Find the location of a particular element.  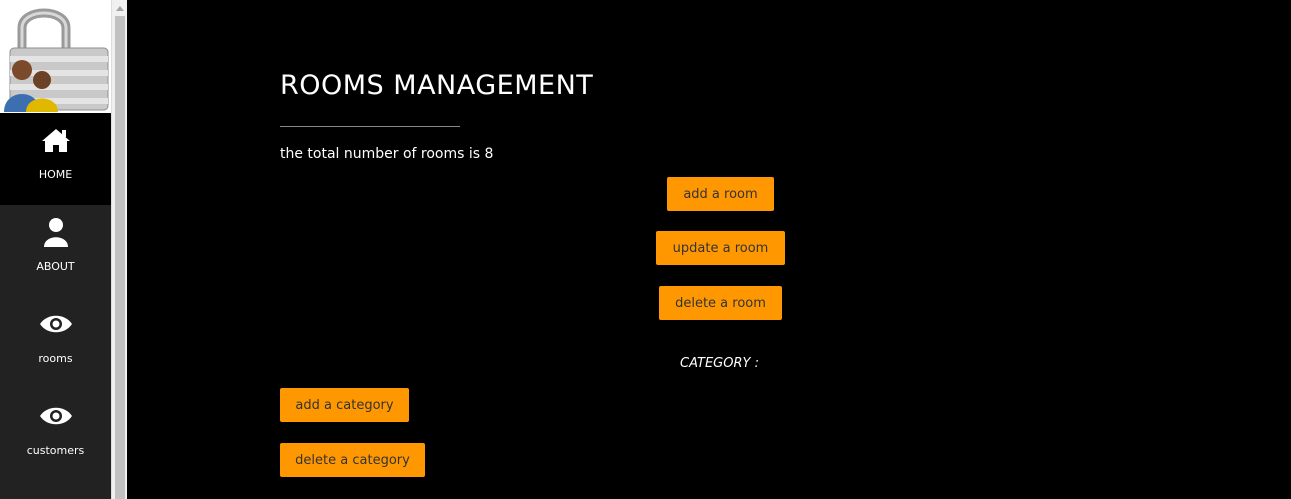

title-divider is located at coordinates (370, 126).